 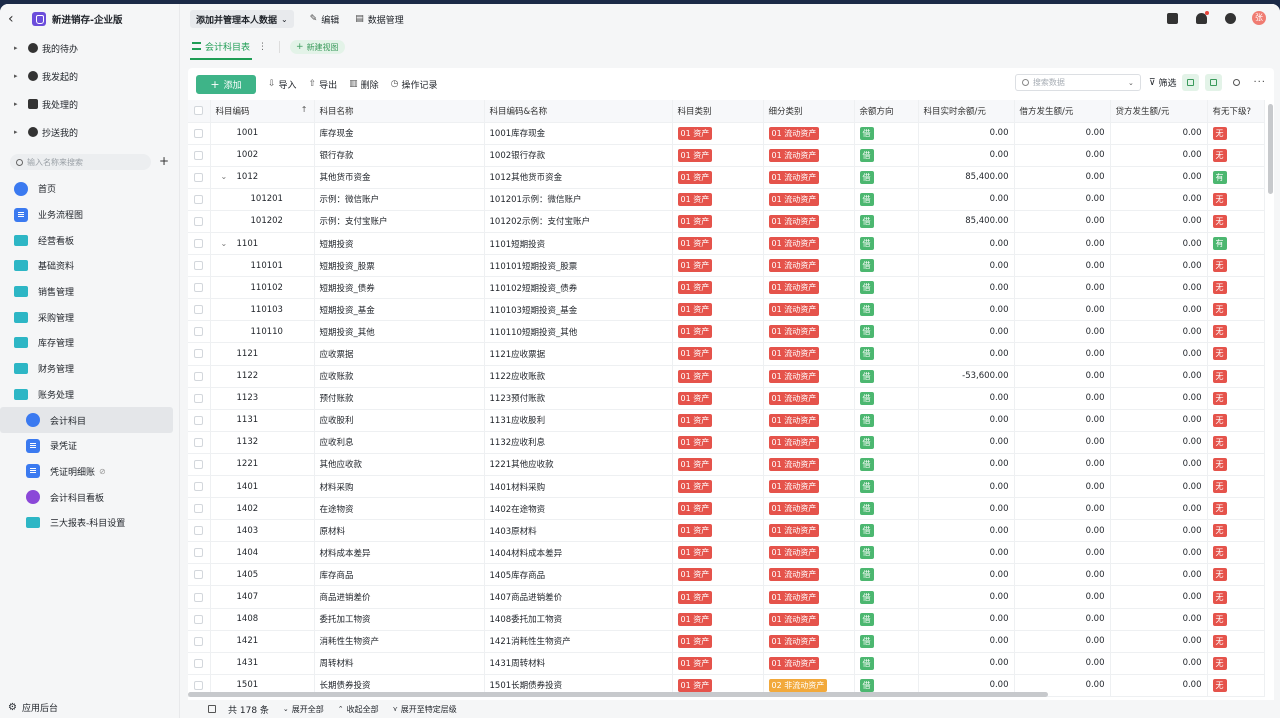 I want to click on expand-all-button: ⌄ 展开全部, so click(x=303, y=709).